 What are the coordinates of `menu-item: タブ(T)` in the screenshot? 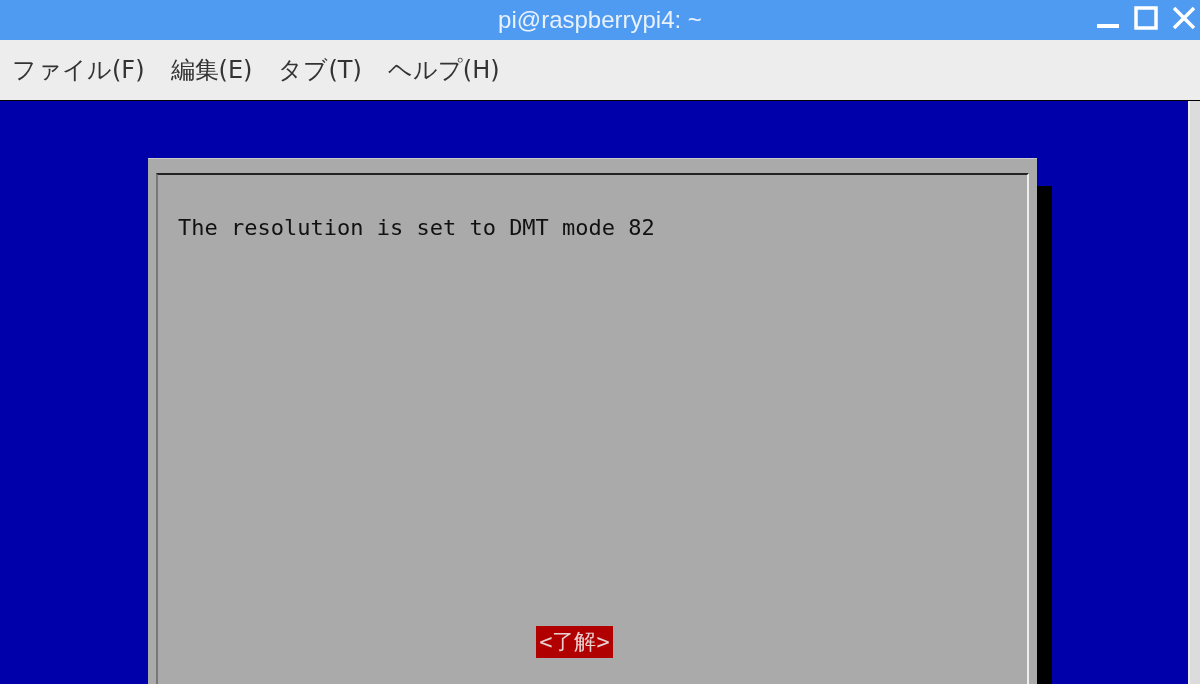 It's located at (320, 70).